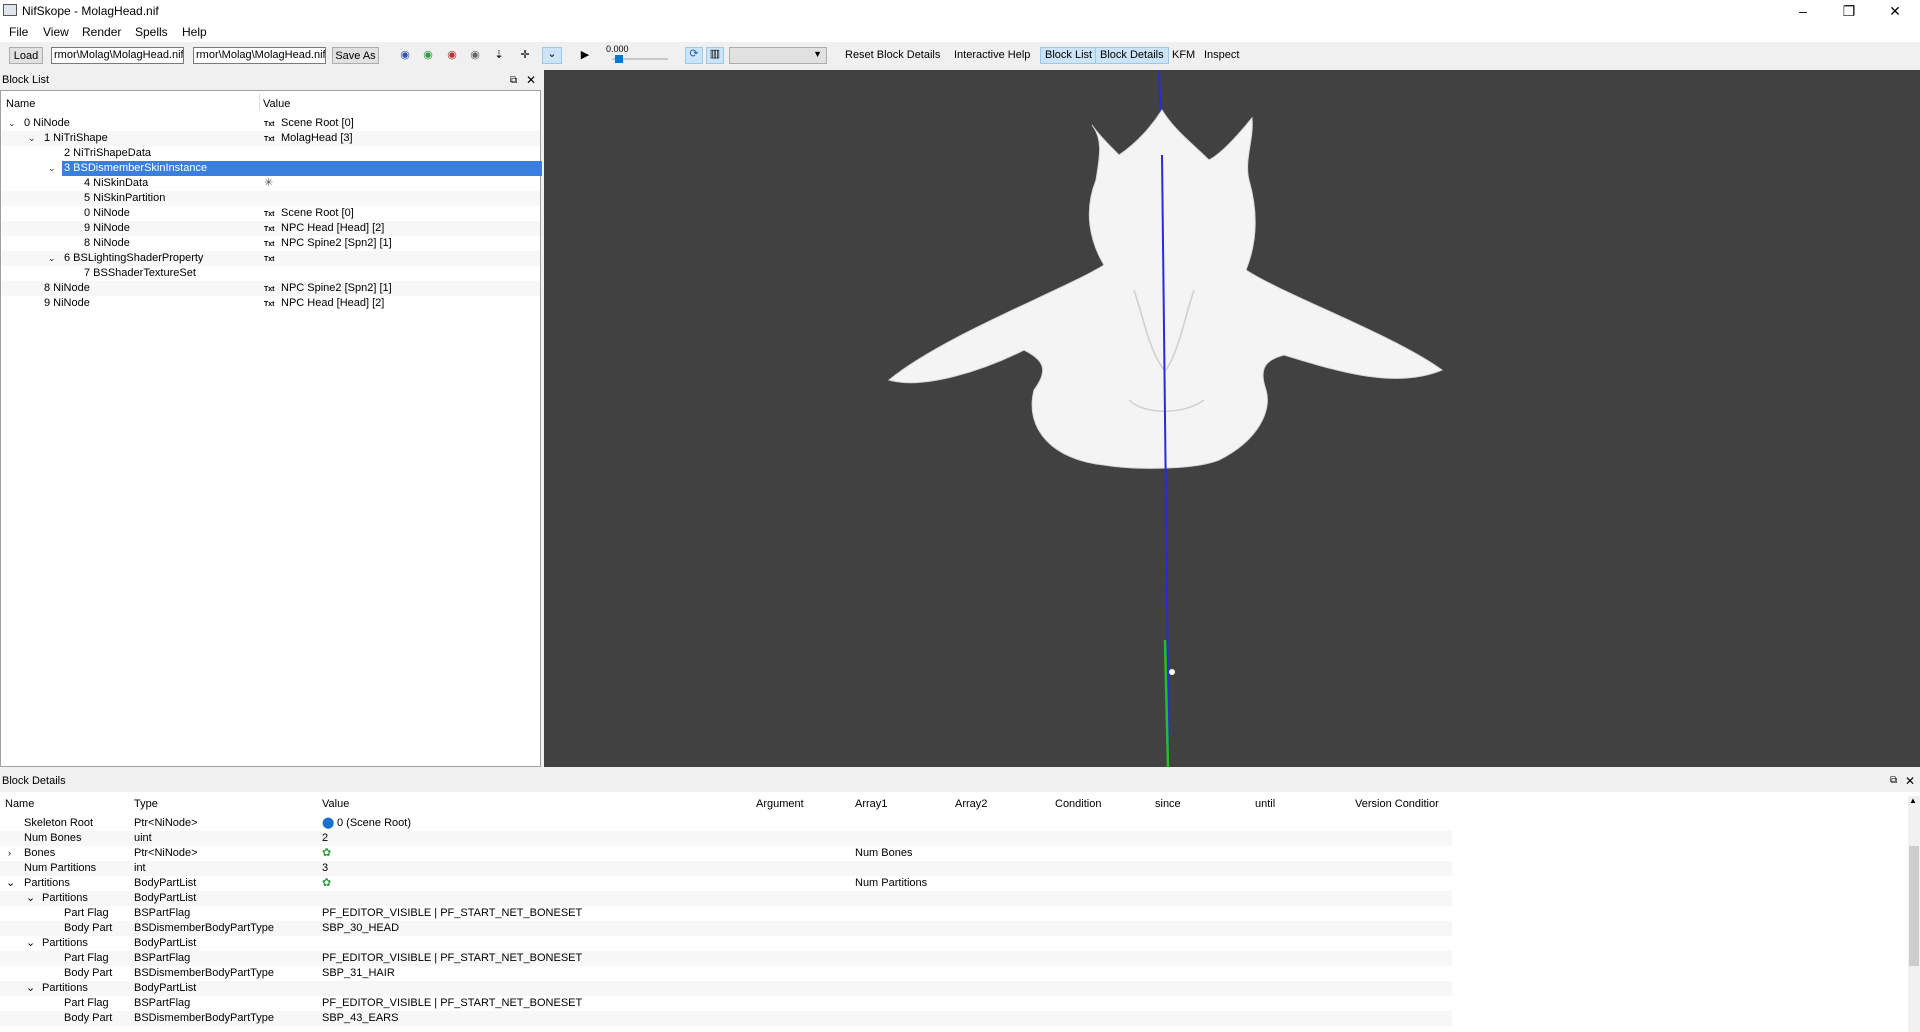  What do you see at coordinates (10, 10) in the screenshot?
I see `app-icon` at bounding box center [10, 10].